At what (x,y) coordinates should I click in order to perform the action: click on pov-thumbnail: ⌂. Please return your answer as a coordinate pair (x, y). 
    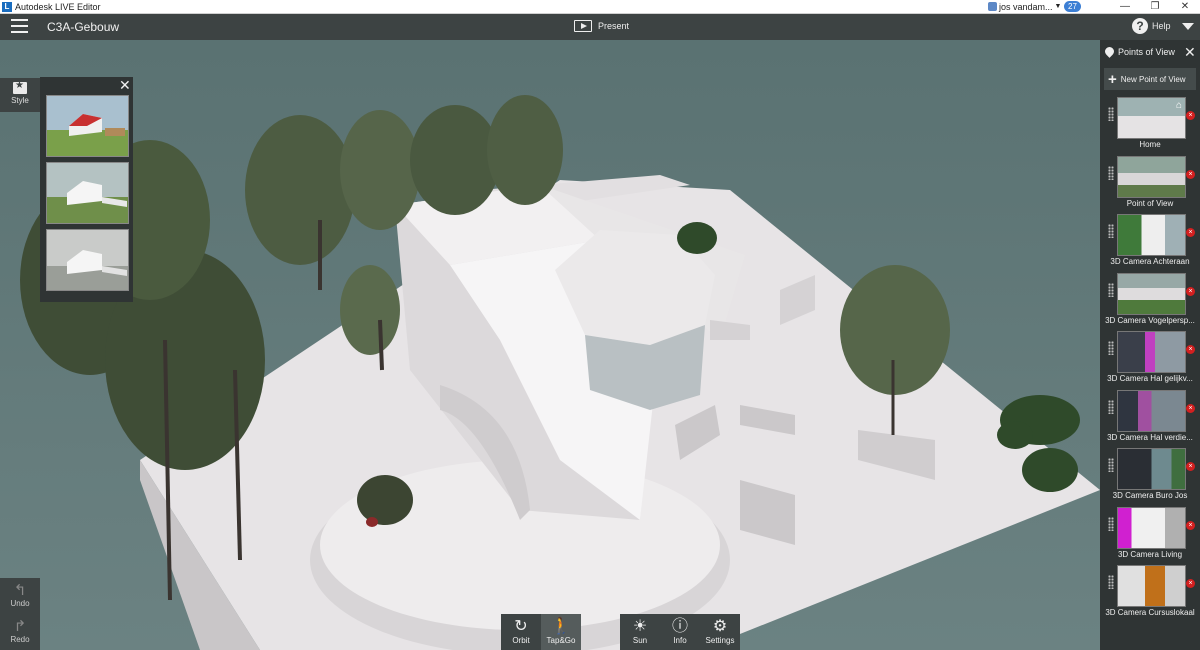
    Looking at the image, I should click on (1151, 118).